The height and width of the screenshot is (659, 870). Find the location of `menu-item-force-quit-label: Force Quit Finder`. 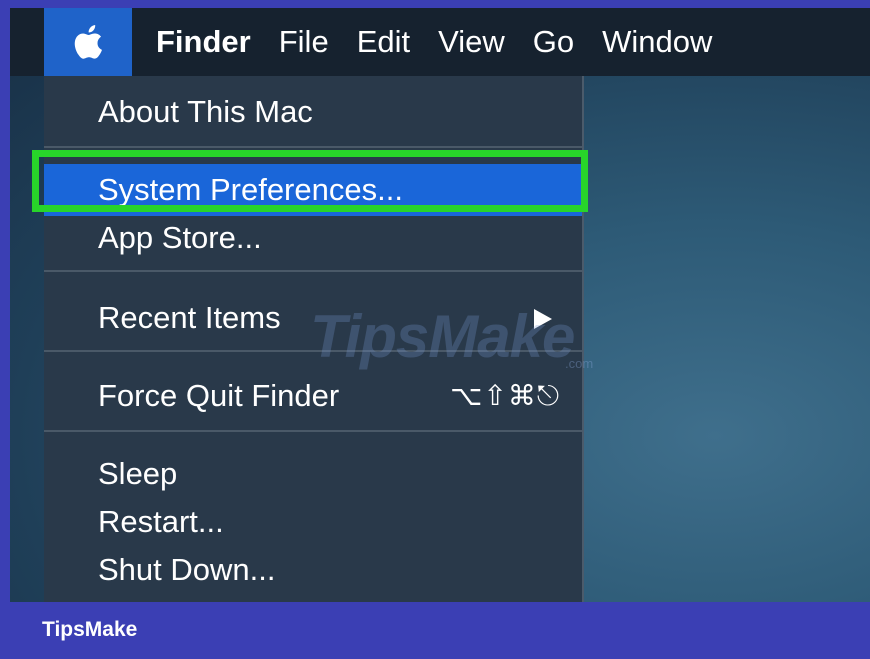

menu-item-force-quit-label: Force Quit Finder is located at coordinates (219, 395).